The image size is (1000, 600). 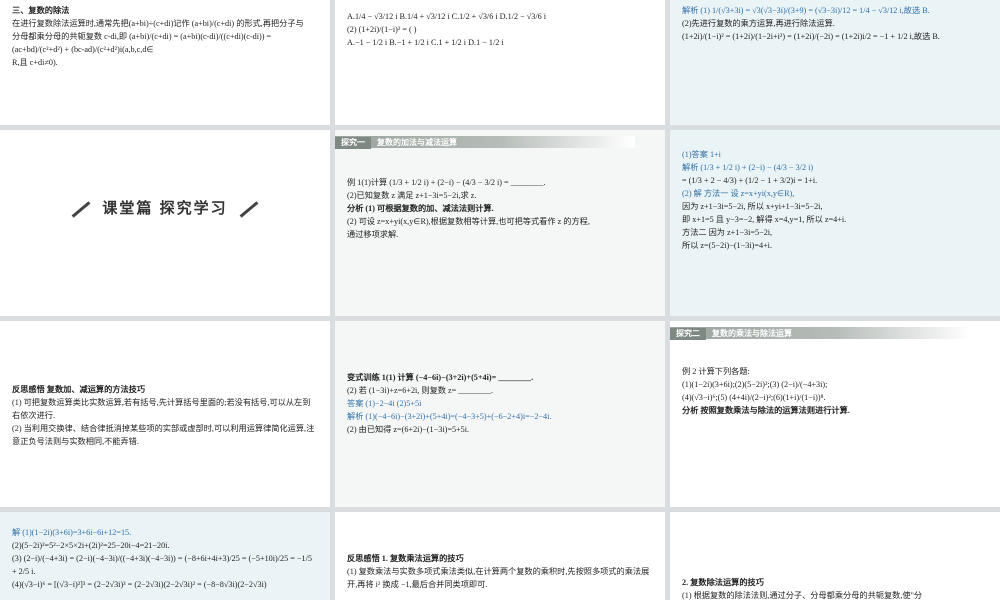 I want to click on section-title-text: 课堂篇 探究学习, so click(x=165, y=208).